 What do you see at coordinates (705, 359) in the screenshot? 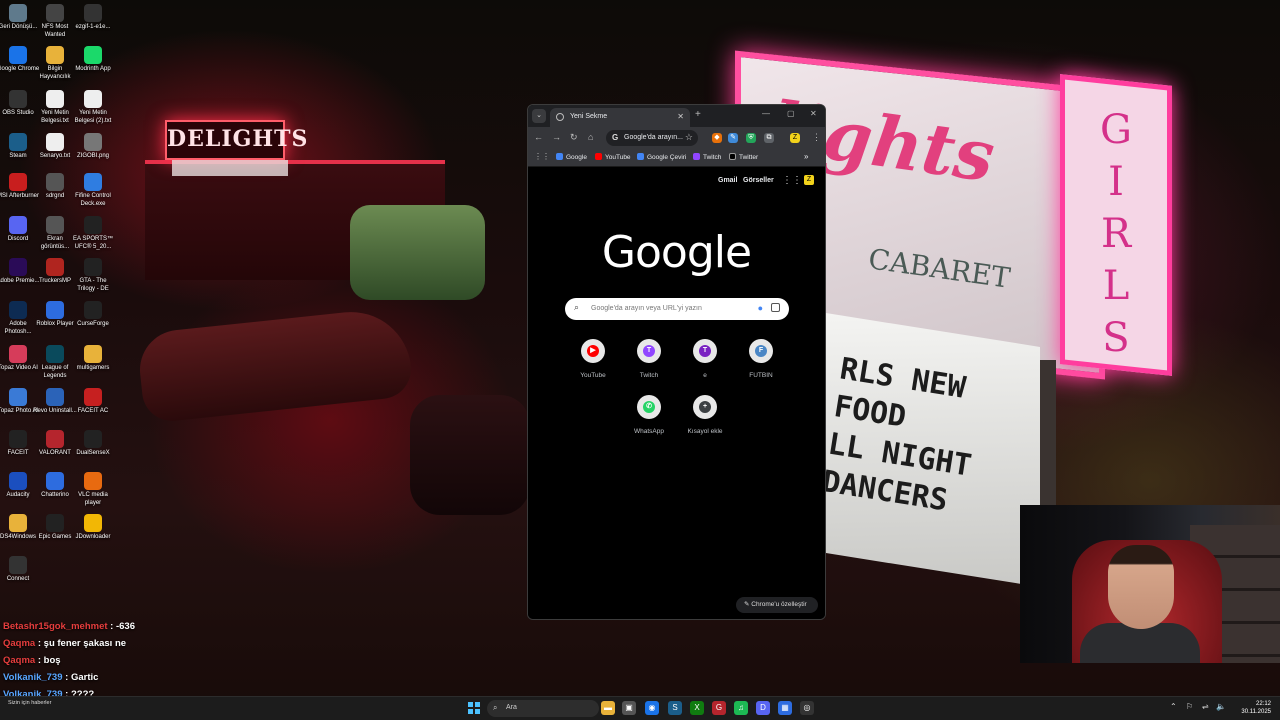
I see `shortcut-tile: Te` at bounding box center [705, 359].